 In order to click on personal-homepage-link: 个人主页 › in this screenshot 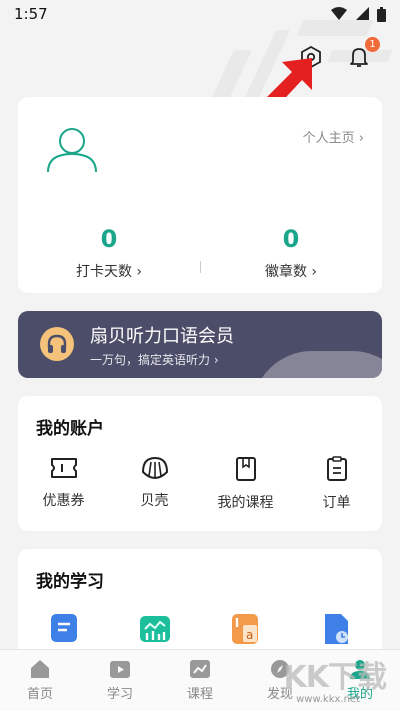, I will do `click(333, 136)`.